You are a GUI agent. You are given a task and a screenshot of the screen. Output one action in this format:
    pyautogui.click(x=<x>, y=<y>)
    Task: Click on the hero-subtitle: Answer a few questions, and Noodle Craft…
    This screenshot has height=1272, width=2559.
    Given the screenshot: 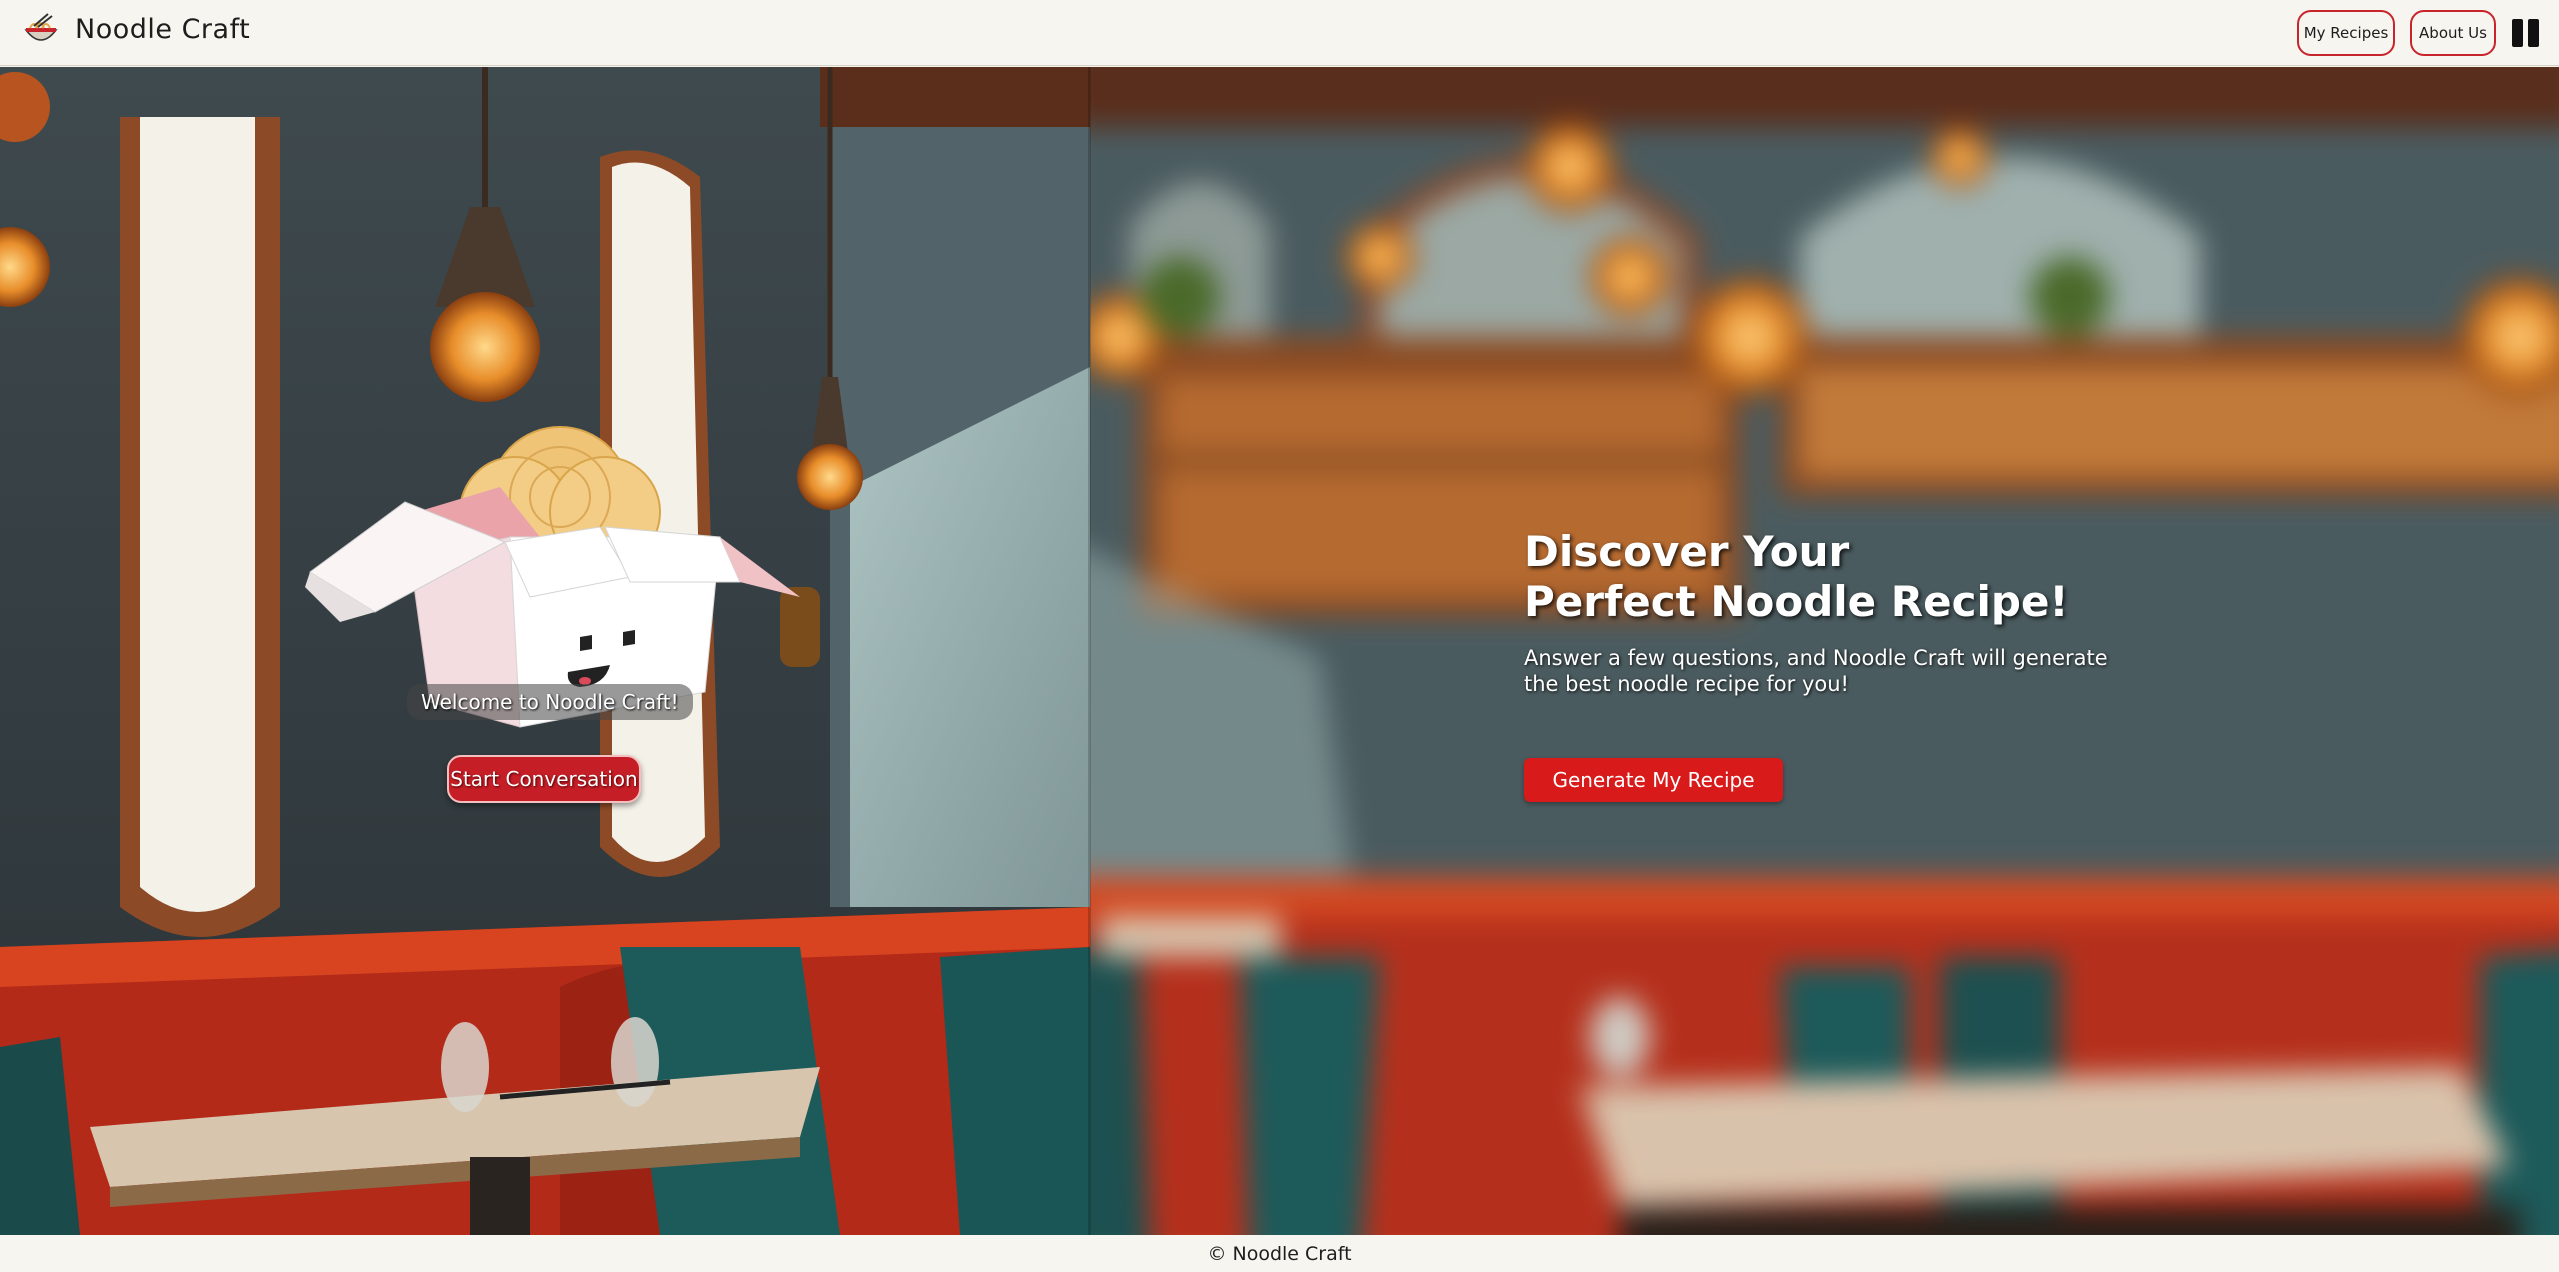 What is the action you would take?
    pyautogui.click(x=1816, y=671)
    